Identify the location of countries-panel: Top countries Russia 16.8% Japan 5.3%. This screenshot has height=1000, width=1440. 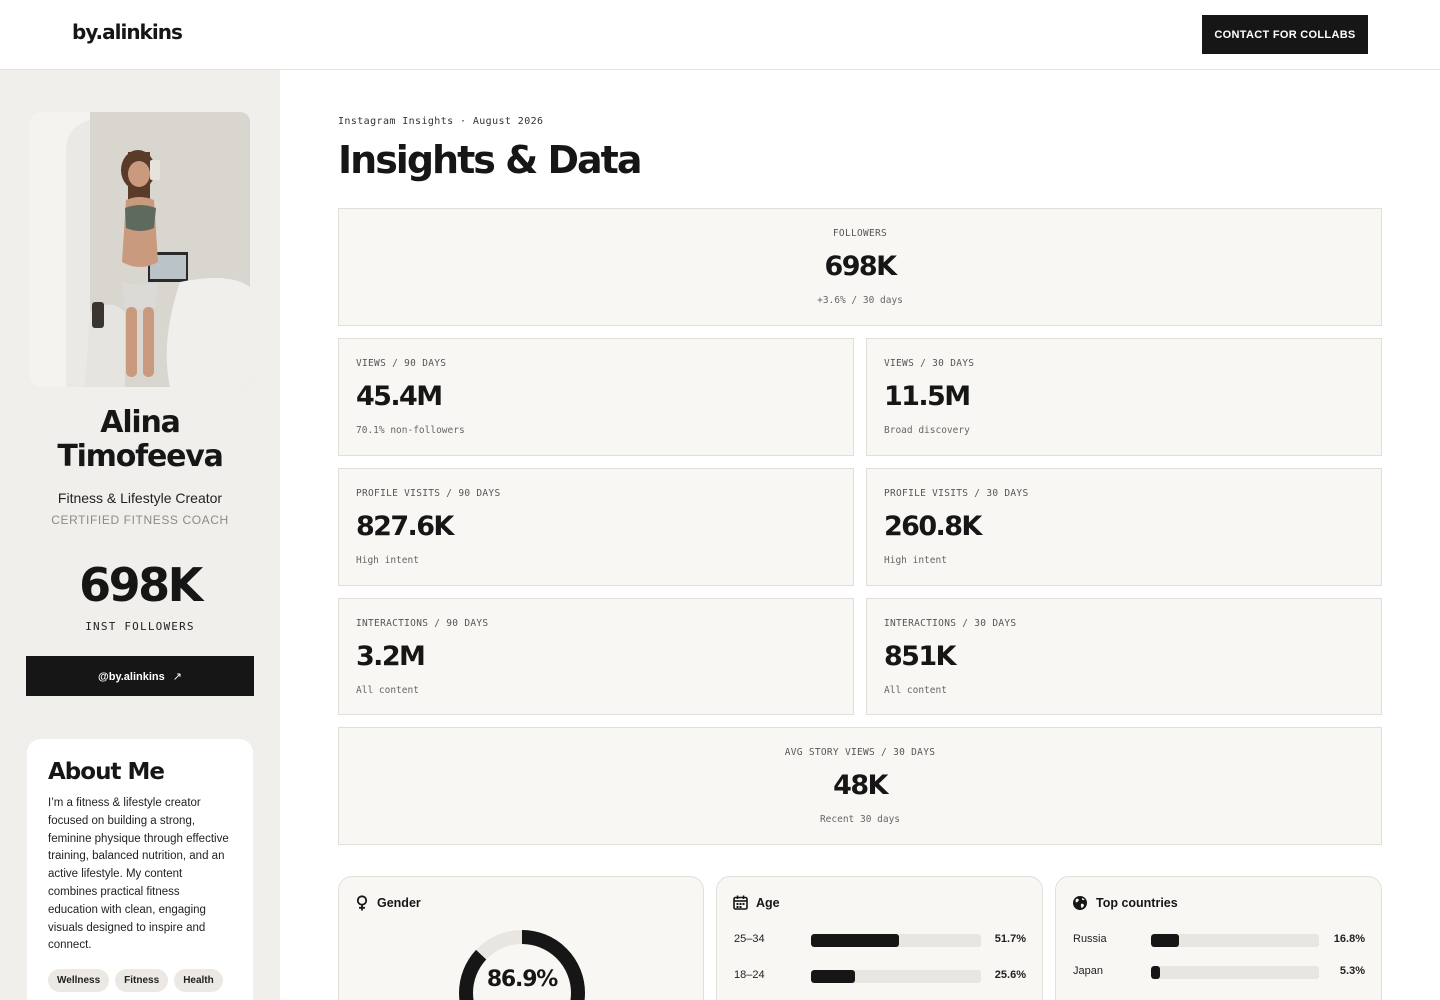
(1218, 938).